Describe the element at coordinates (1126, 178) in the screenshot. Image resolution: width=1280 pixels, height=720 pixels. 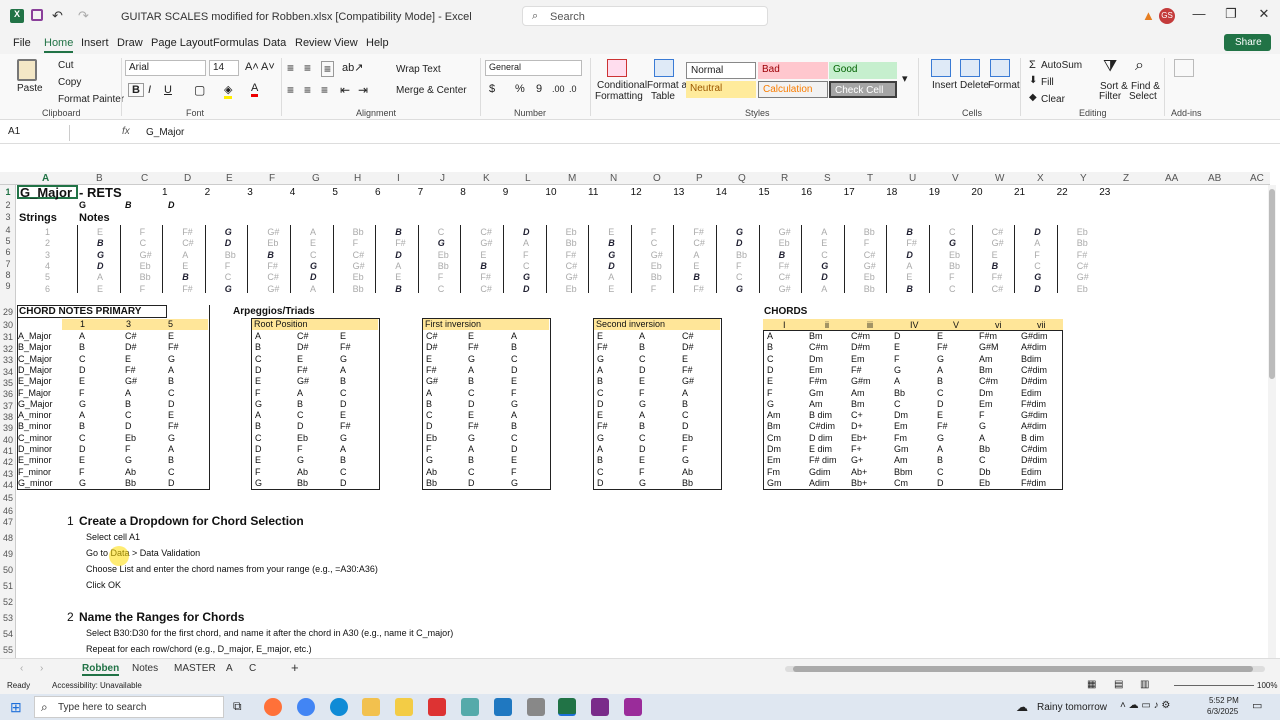
I see `column-header-z: Z` at that location.